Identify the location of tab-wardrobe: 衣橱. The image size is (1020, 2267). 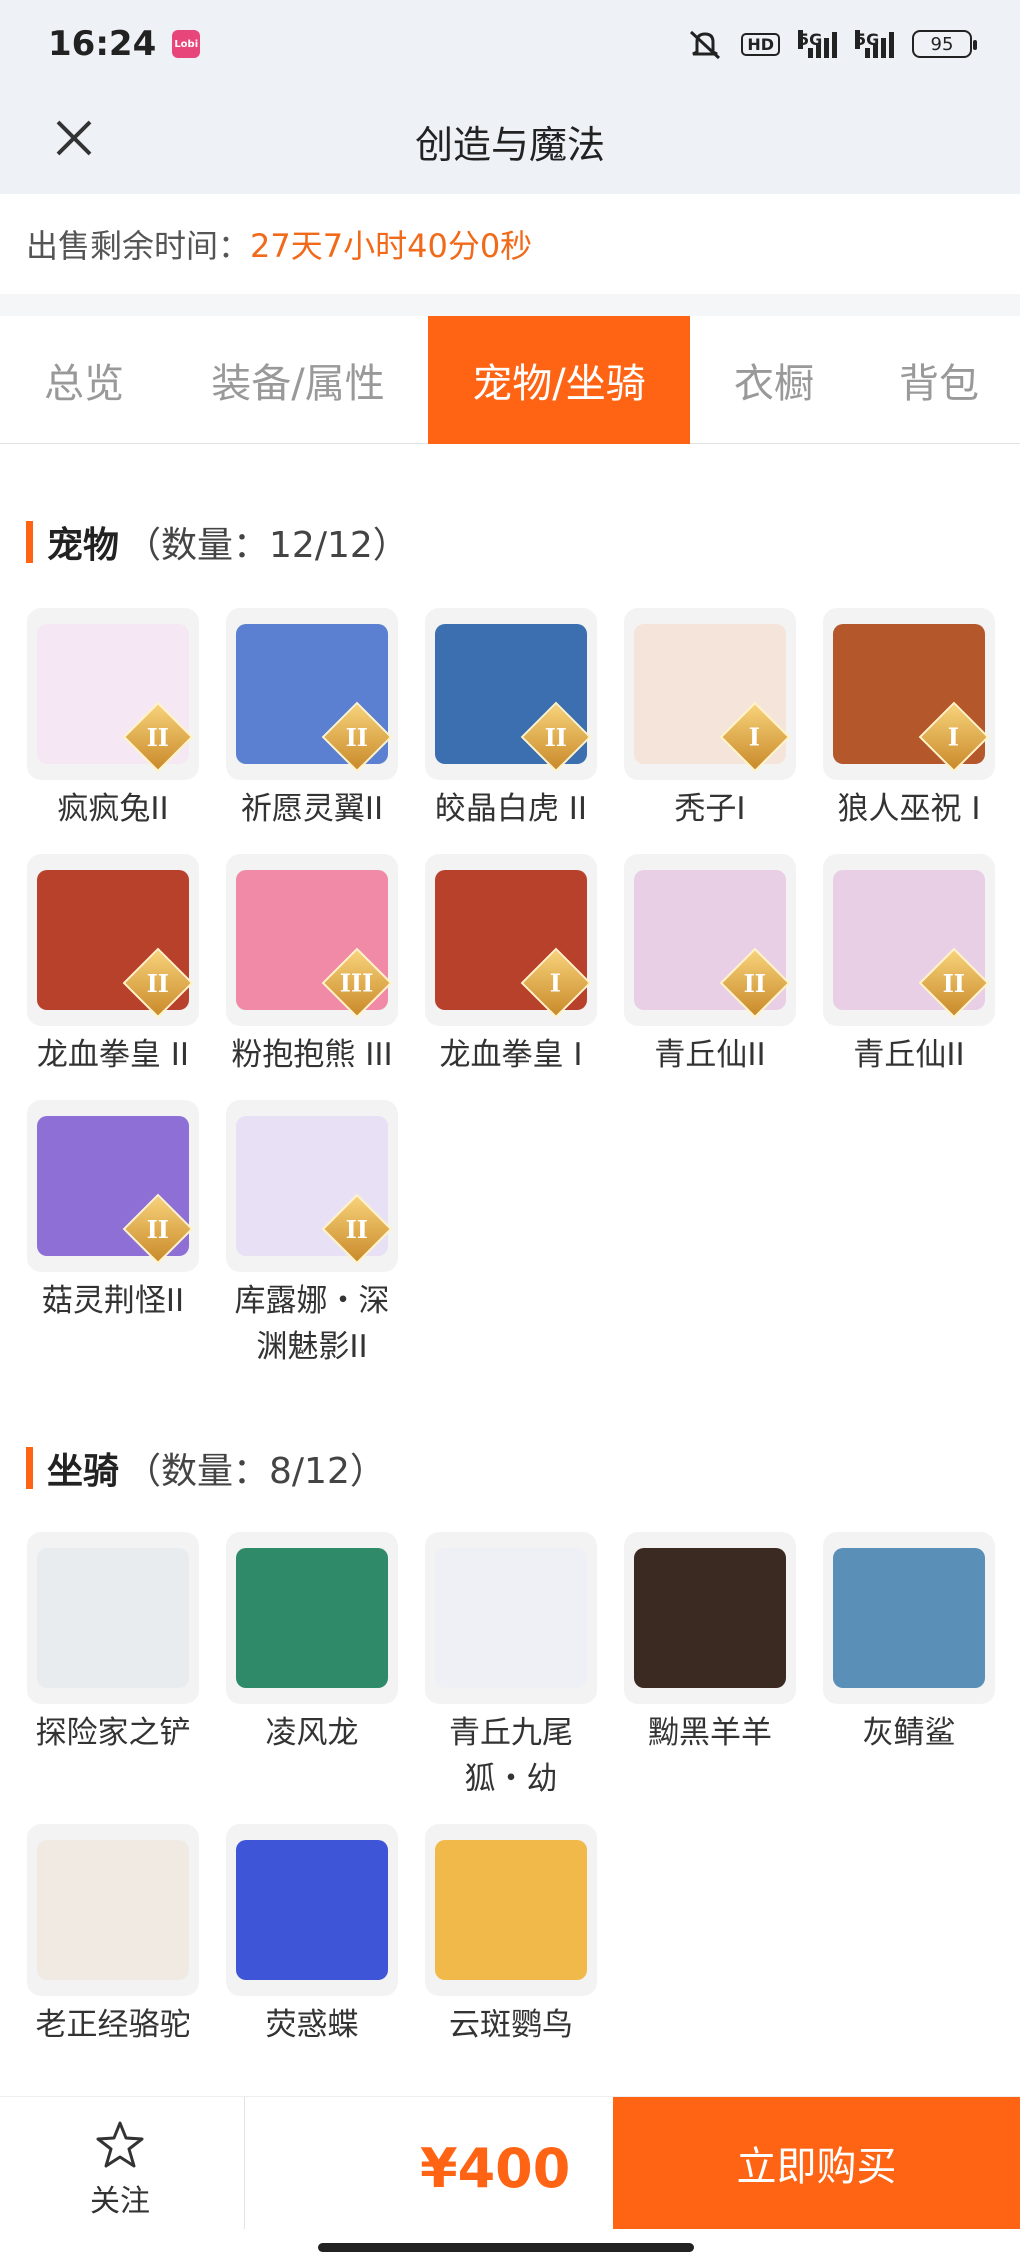
(774, 380).